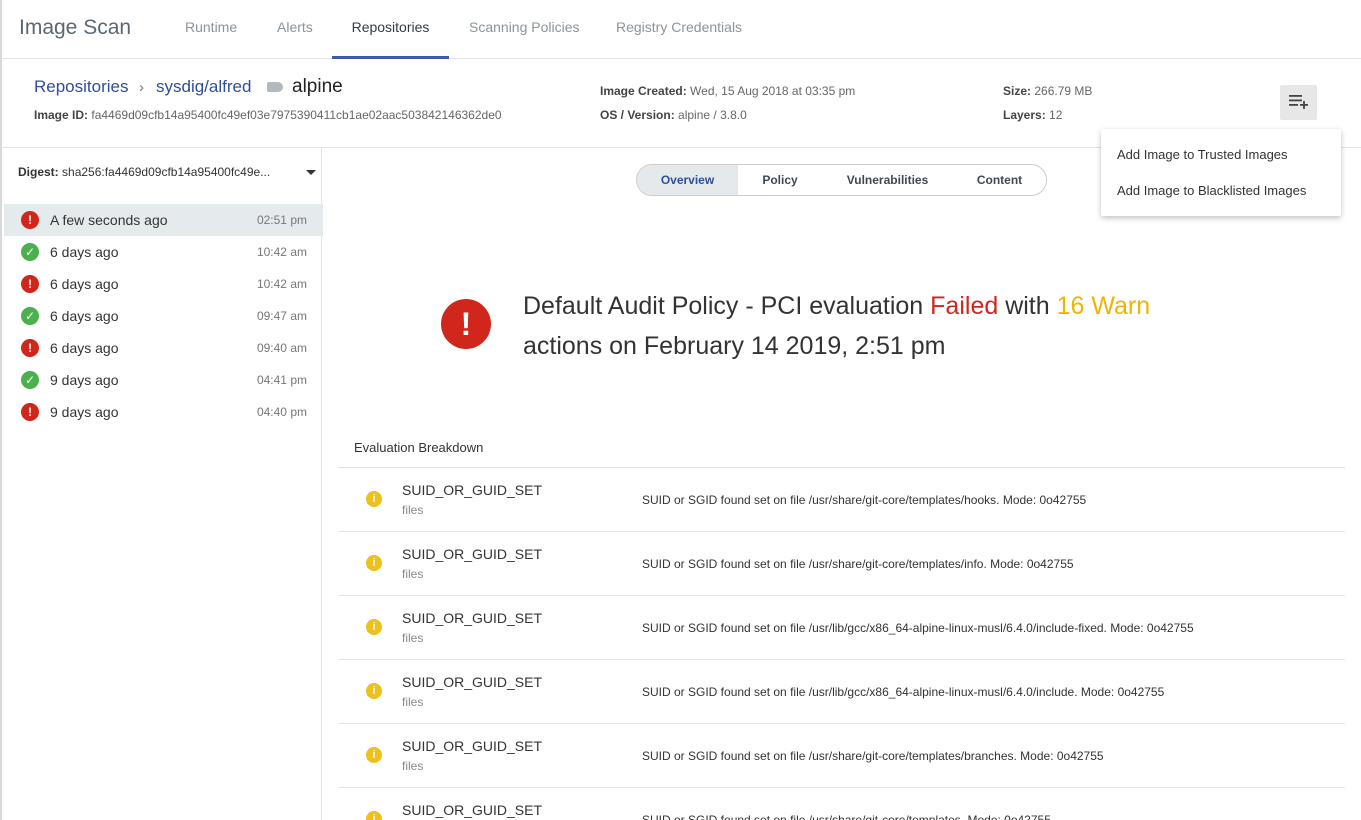 The height and width of the screenshot is (820, 1361). I want to click on tab-registry-credentials: Registry Credentials, so click(679, 39).